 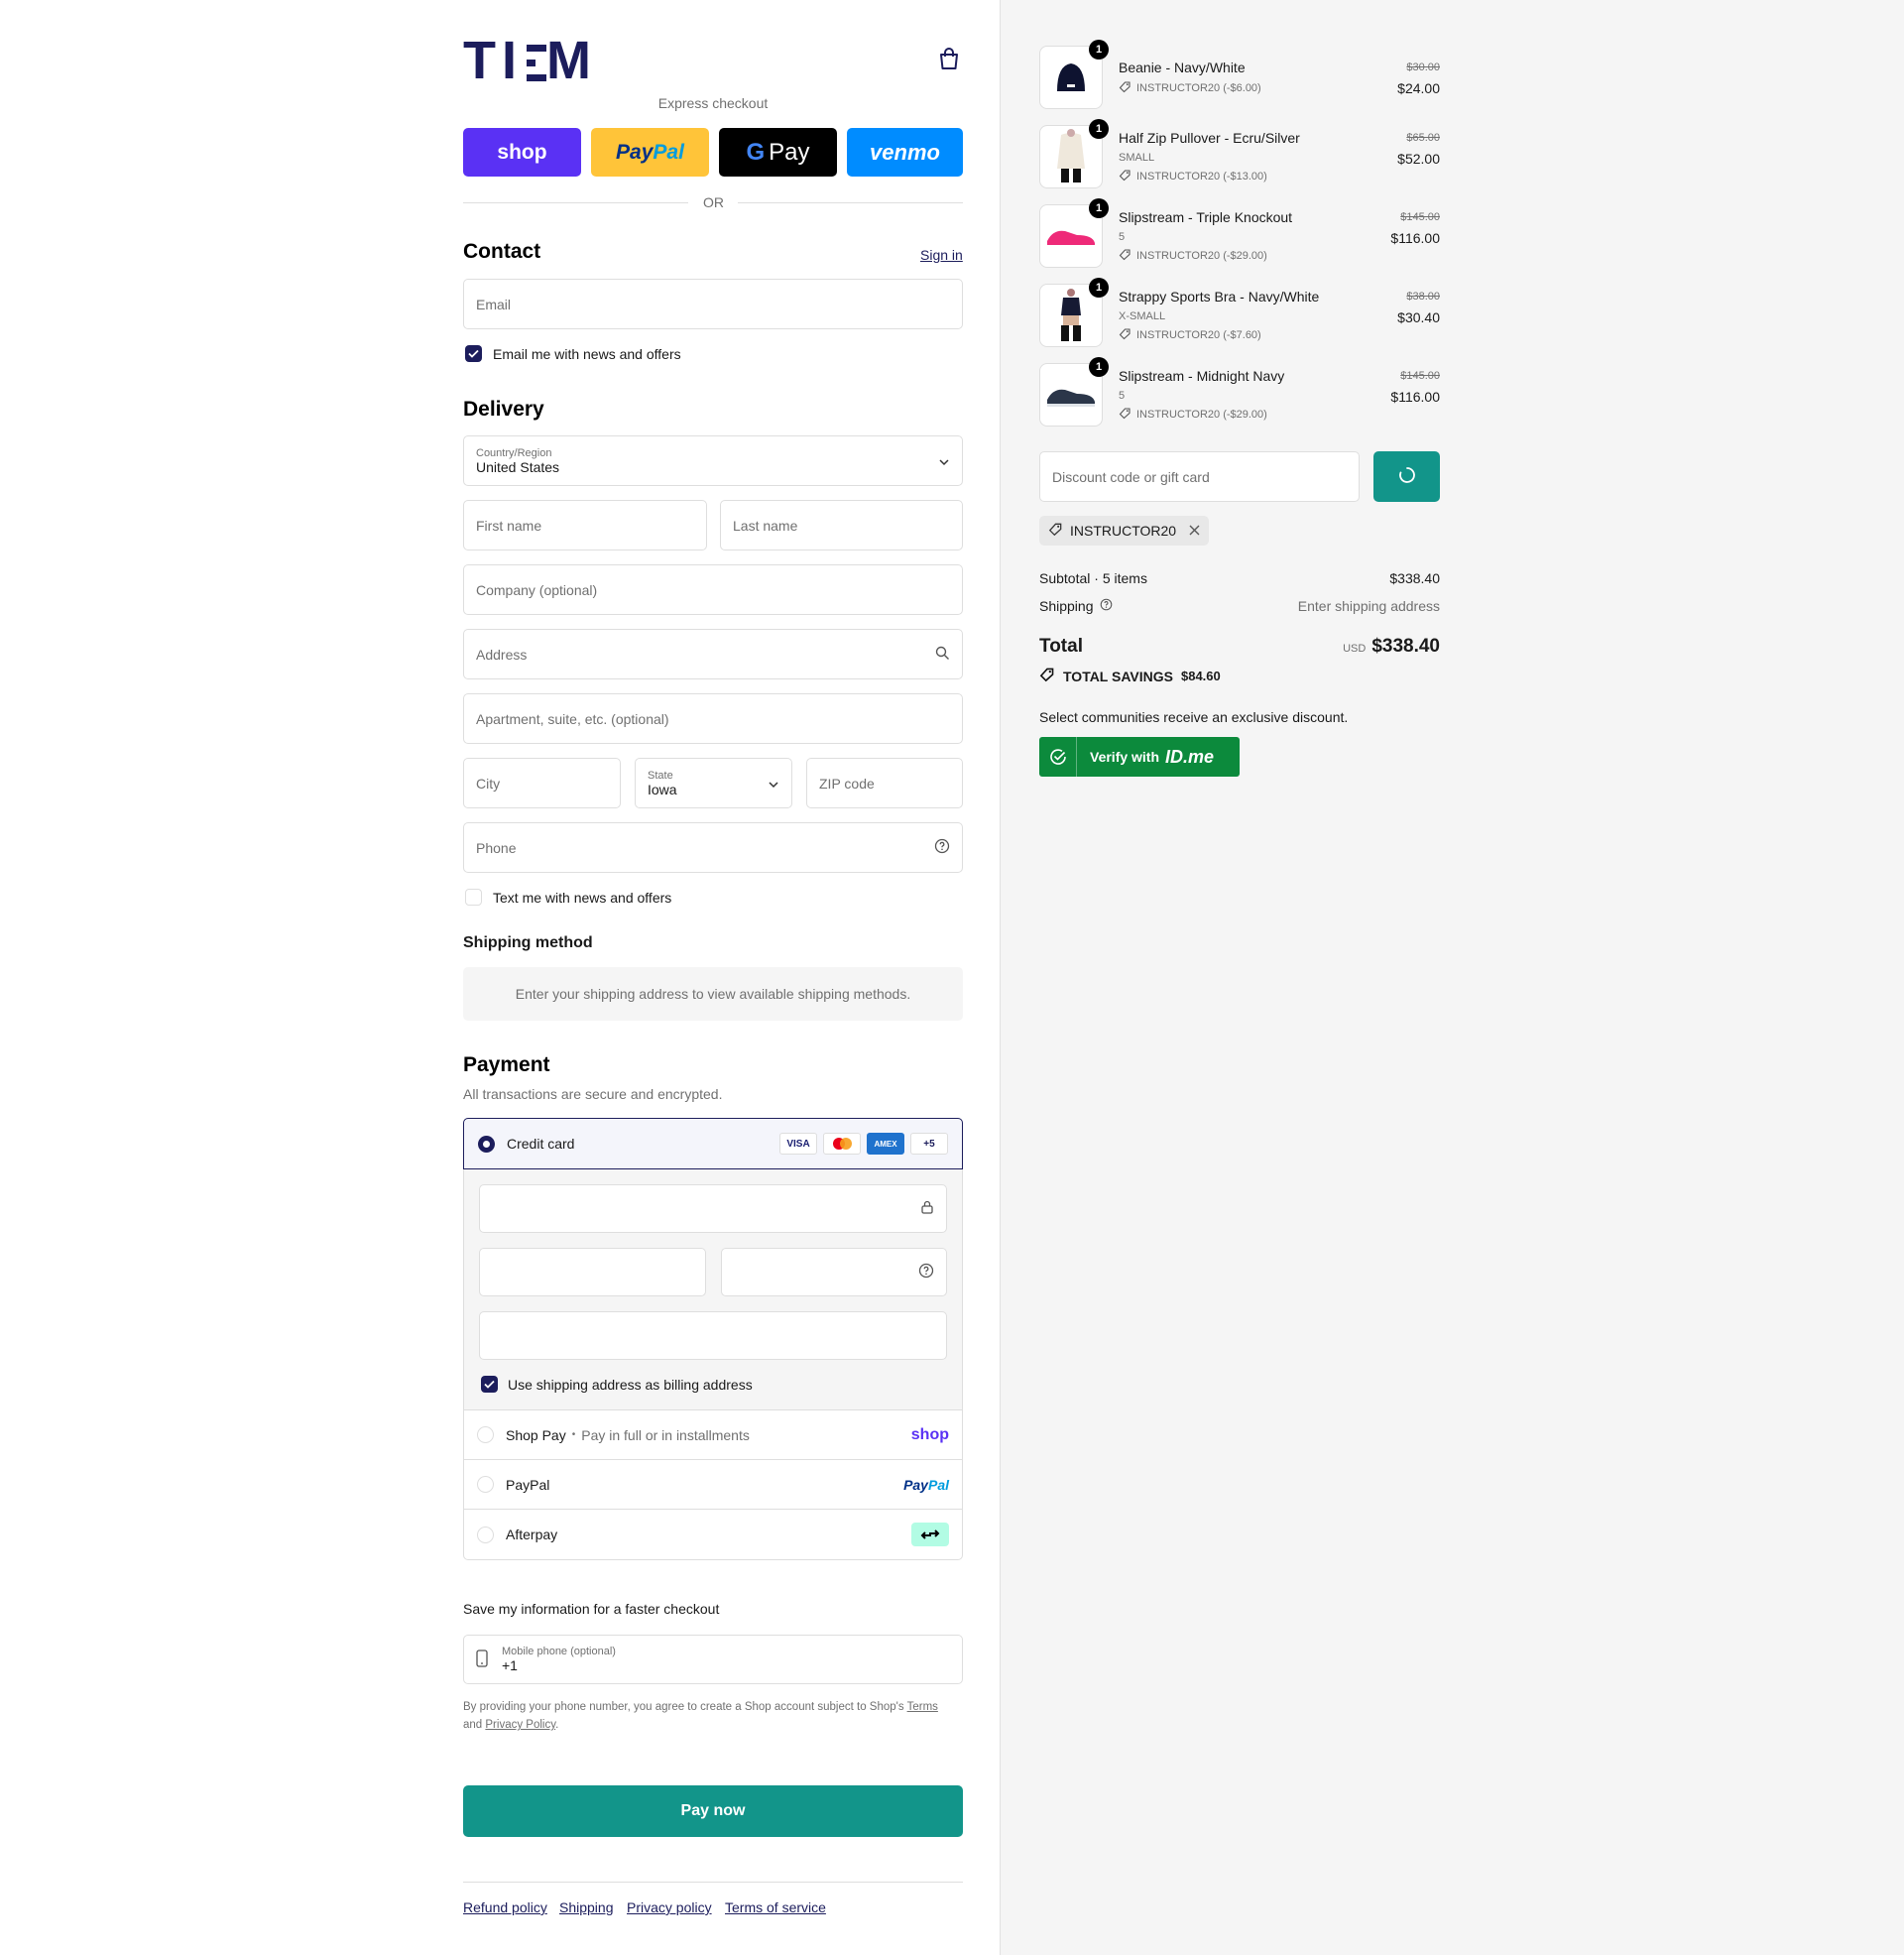 I want to click on currency-code: USD, so click(x=1355, y=649).